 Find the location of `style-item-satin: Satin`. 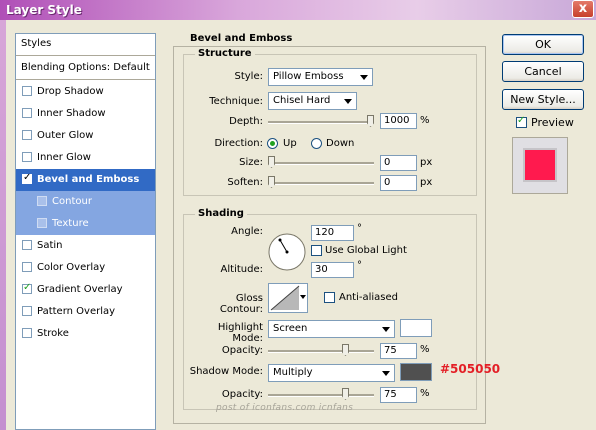

style-item-satin: Satin is located at coordinates (85, 246).